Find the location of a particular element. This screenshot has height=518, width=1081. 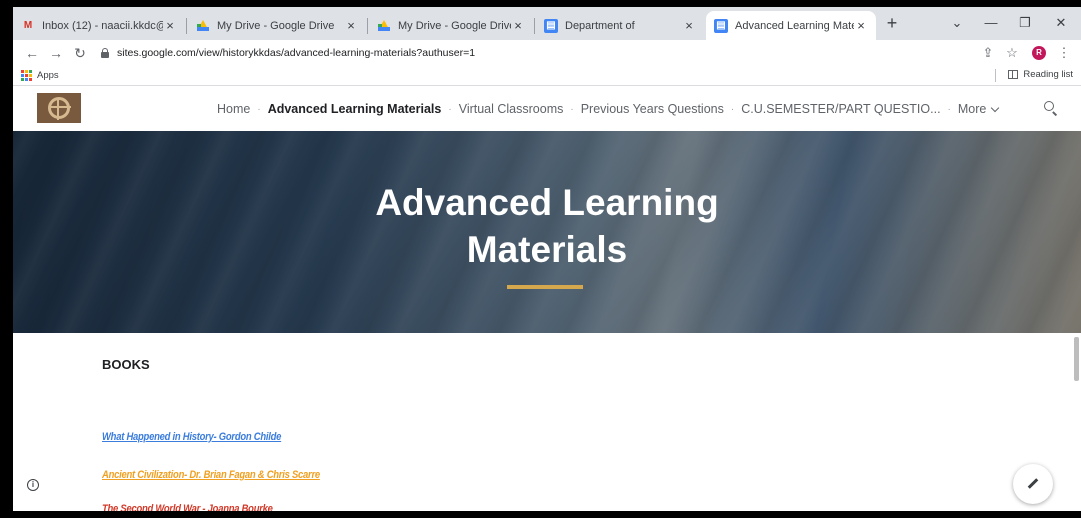

tab-department: ▤ Department of × is located at coordinates (620, 25).